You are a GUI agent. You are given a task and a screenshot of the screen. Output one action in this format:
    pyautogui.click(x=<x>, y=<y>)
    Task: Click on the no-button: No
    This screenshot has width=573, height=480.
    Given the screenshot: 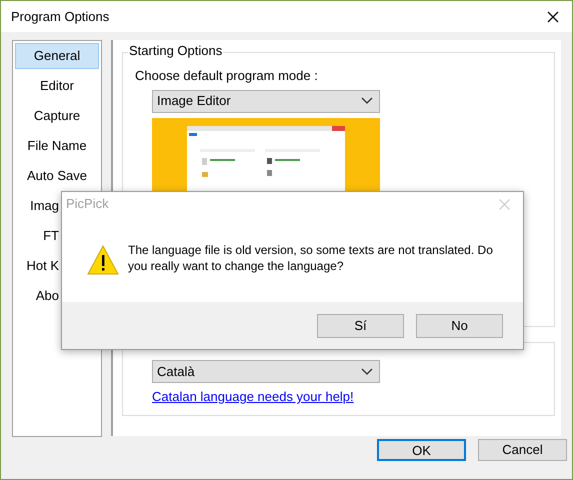 What is the action you would take?
    pyautogui.click(x=459, y=326)
    